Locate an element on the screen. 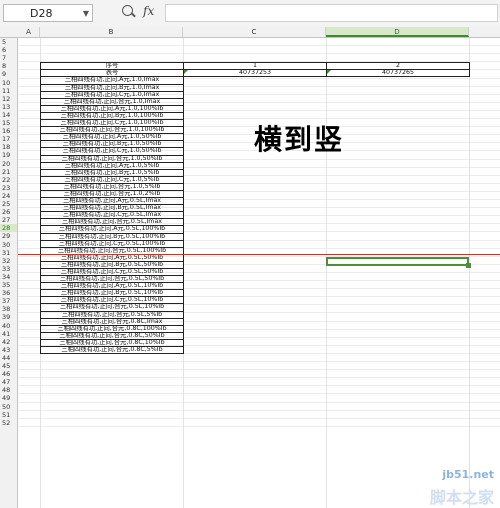 The image size is (500, 508). item-cell: 三相四线有功,正向,A元,1.0,50%Ib is located at coordinates (112, 137).